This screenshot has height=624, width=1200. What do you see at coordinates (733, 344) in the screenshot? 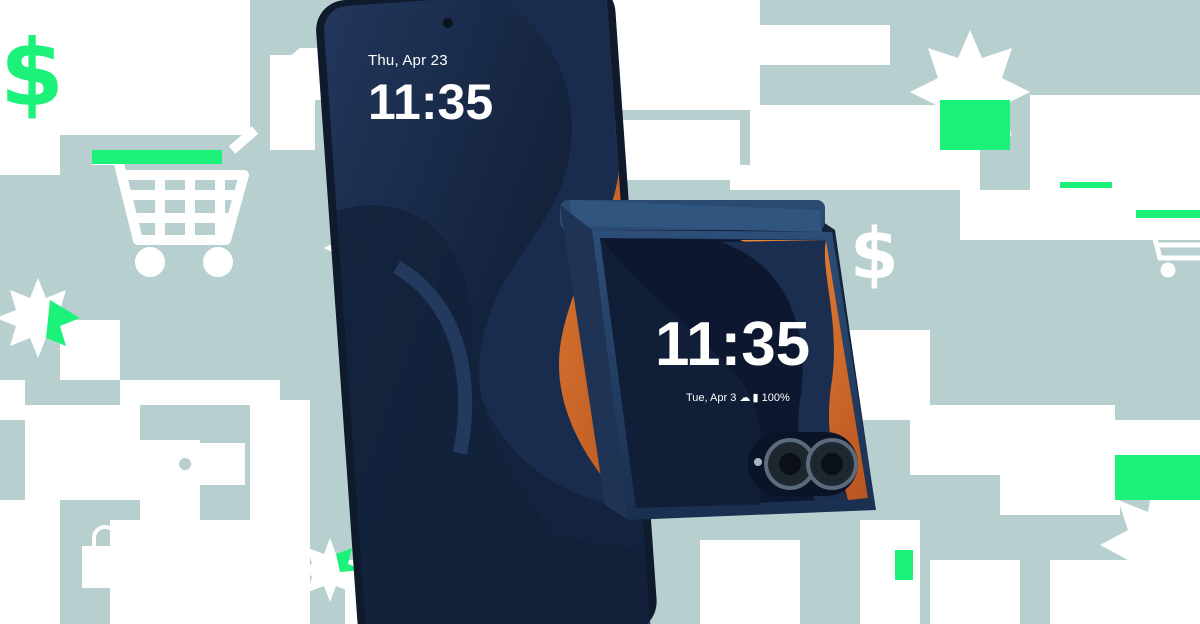
I see `cover-screen-clock: 11:35` at bounding box center [733, 344].